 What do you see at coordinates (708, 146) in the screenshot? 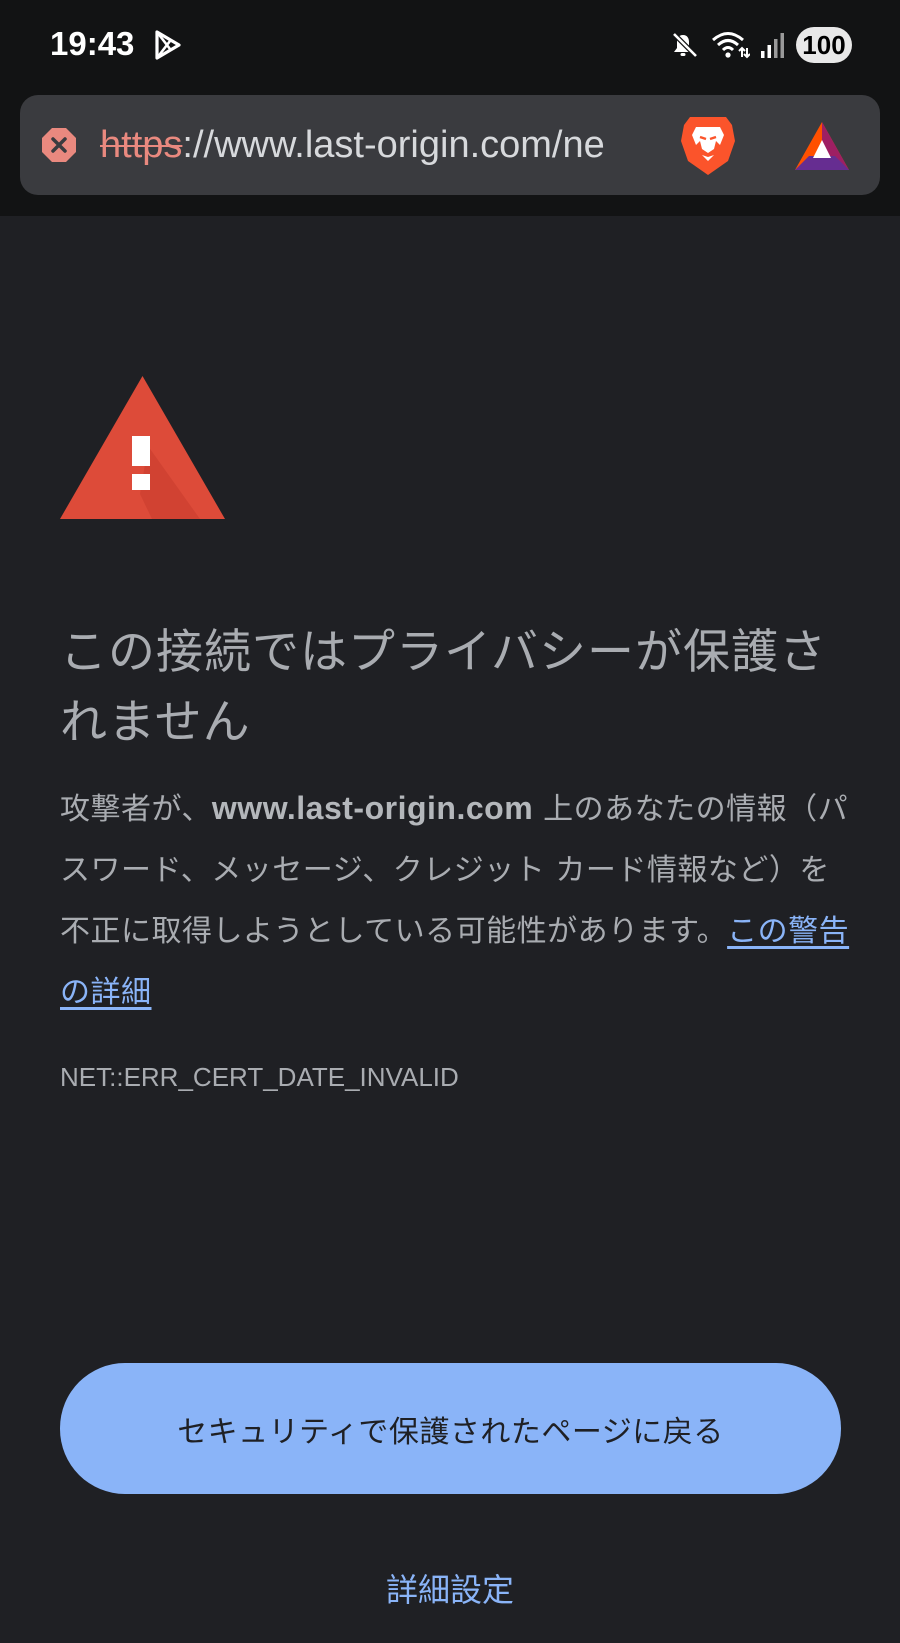
I see `brave-shields-icon` at bounding box center [708, 146].